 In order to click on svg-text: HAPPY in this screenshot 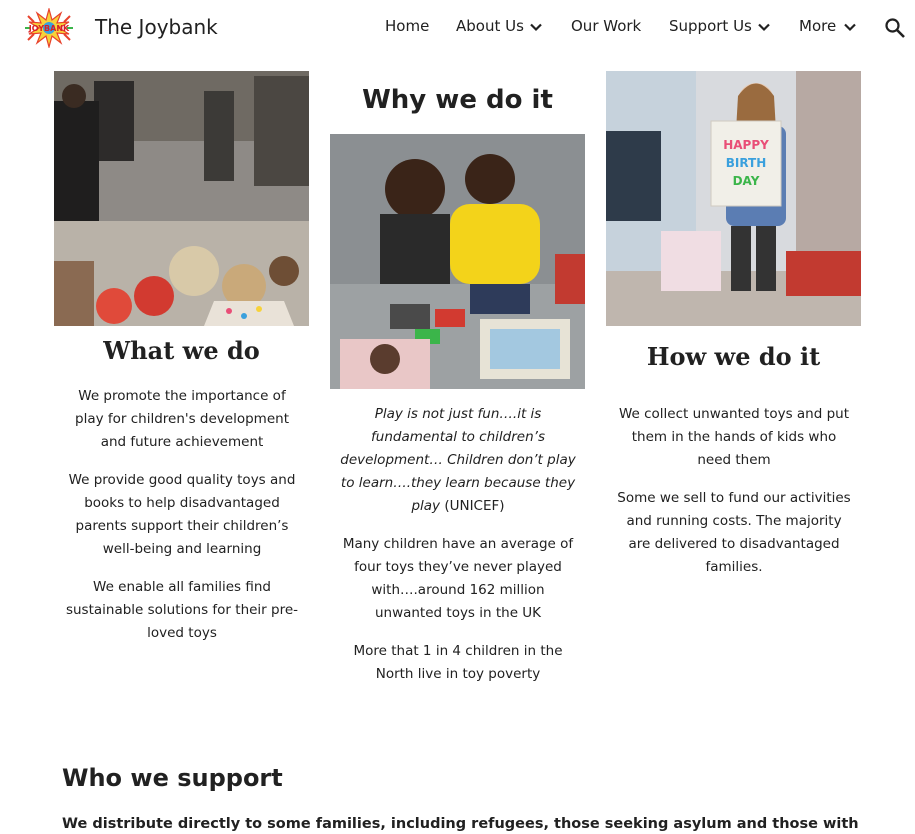, I will do `click(746, 145)`.